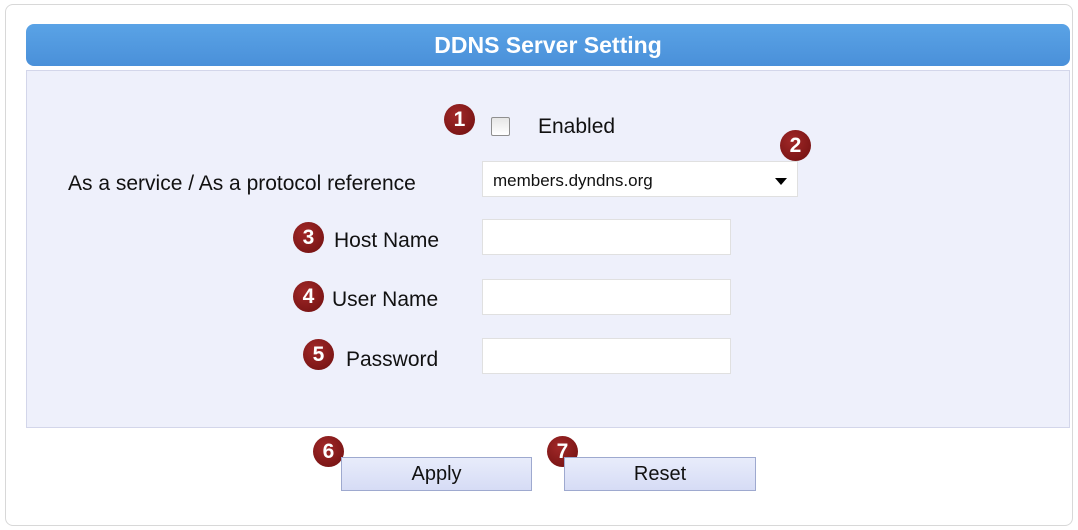  I want to click on section-title: DDNS Server Setting, so click(548, 45).